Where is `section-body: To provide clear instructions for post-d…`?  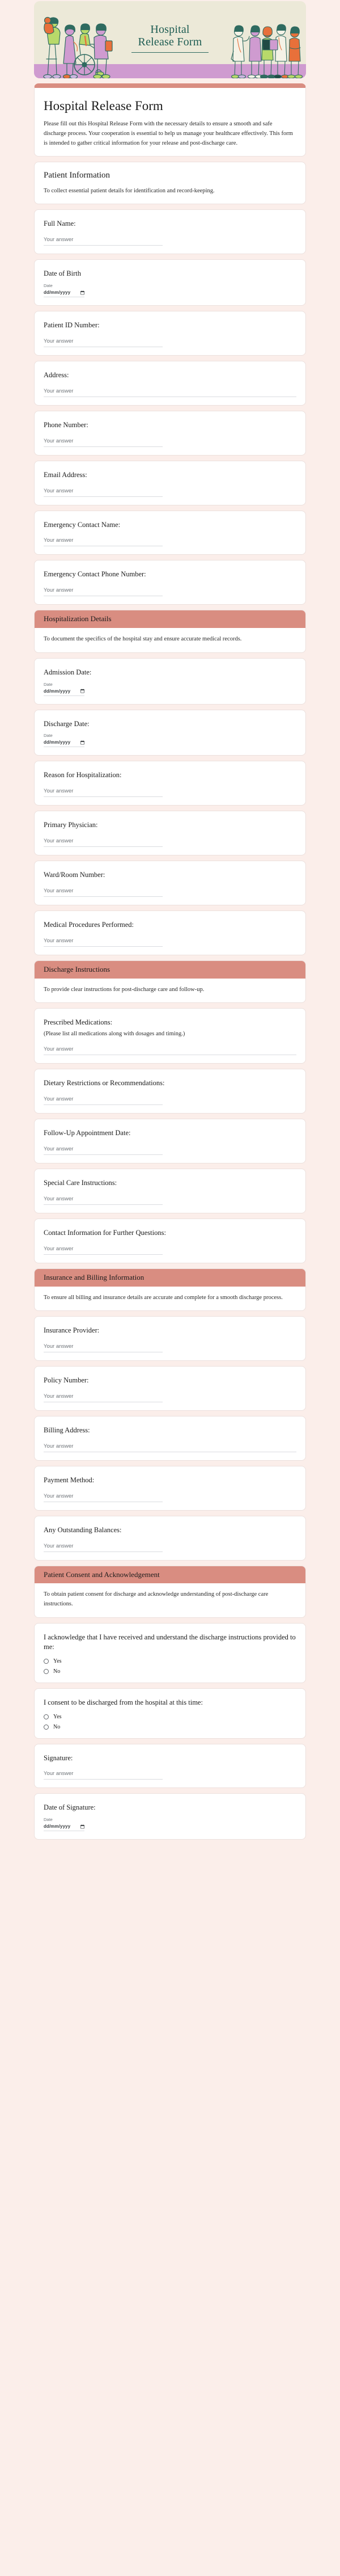 section-body: To provide clear instructions for post-d… is located at coordinates (170, 991).